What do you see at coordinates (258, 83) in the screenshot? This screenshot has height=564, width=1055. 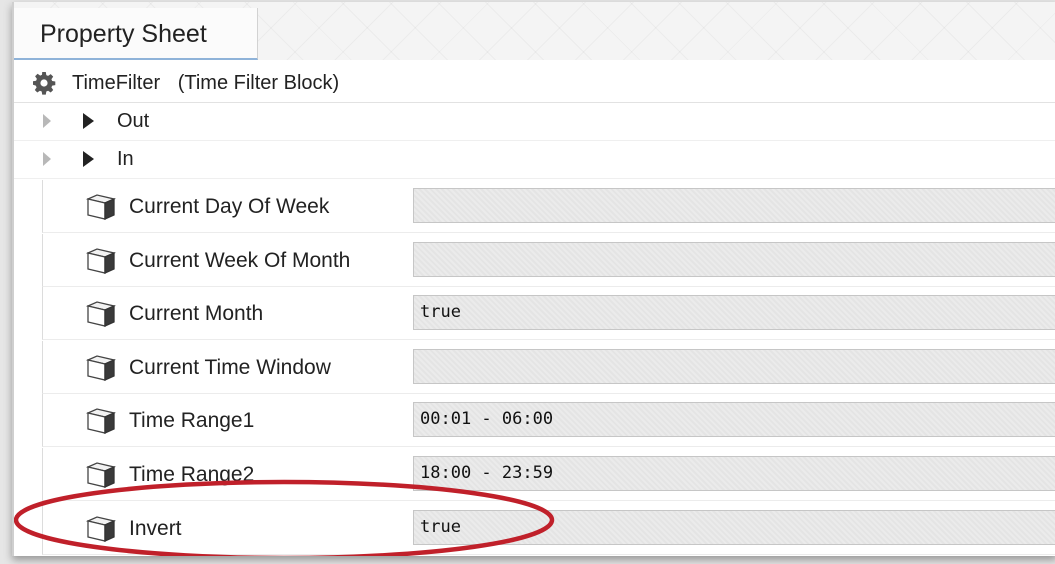 I see `component-type: (Time Filter Block)` at bounding box center [258, 83].